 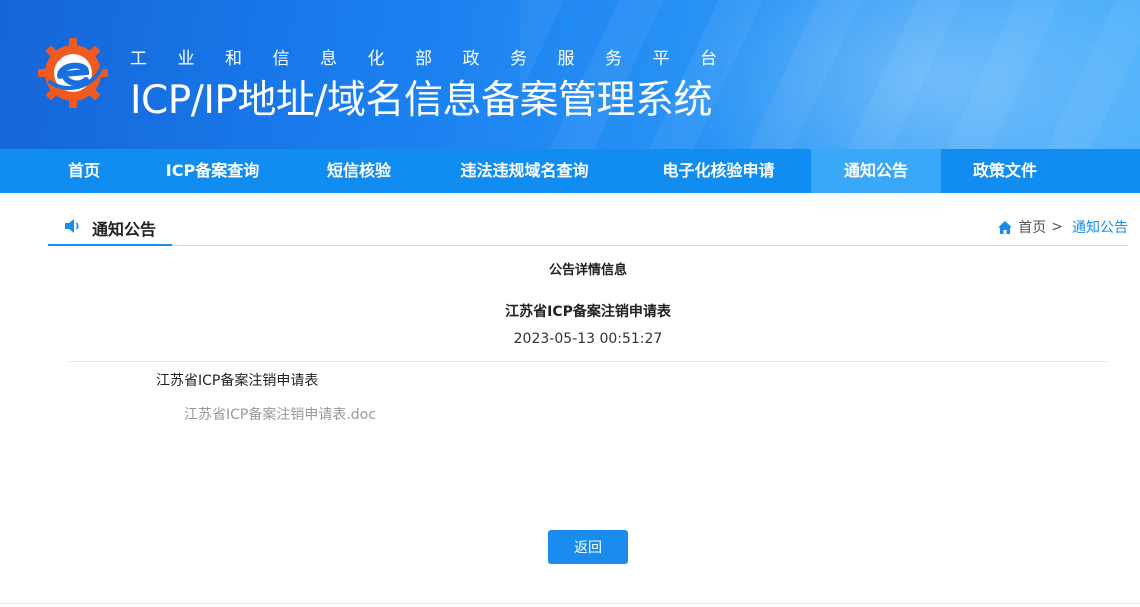 I want to click on section-tab: 通知公告, so click(x=110, y=226).